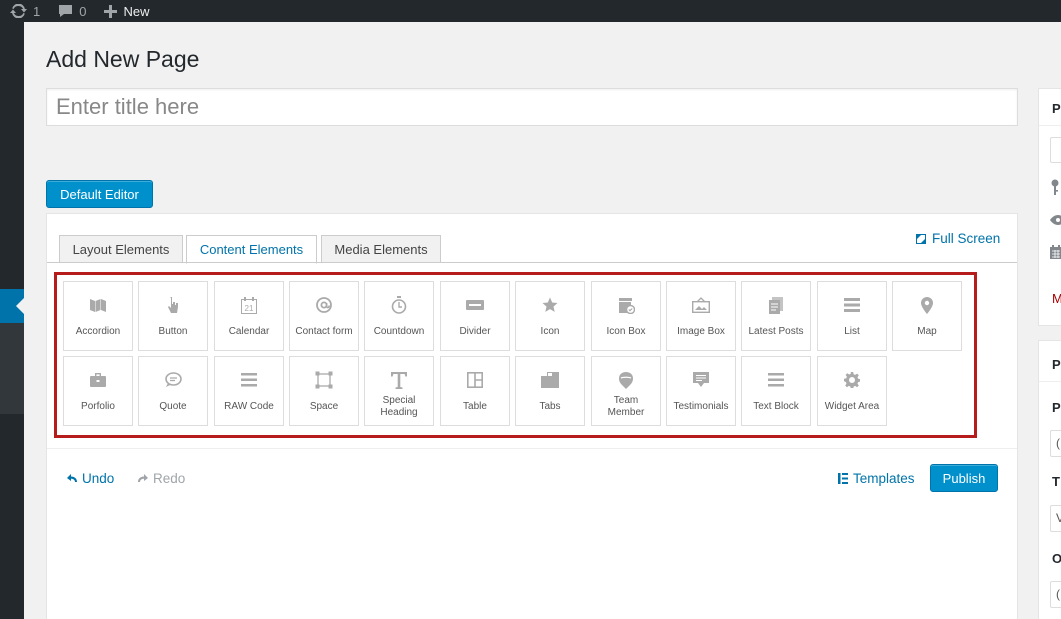  I want to click on templates-label: Templates, so click(884, 478).